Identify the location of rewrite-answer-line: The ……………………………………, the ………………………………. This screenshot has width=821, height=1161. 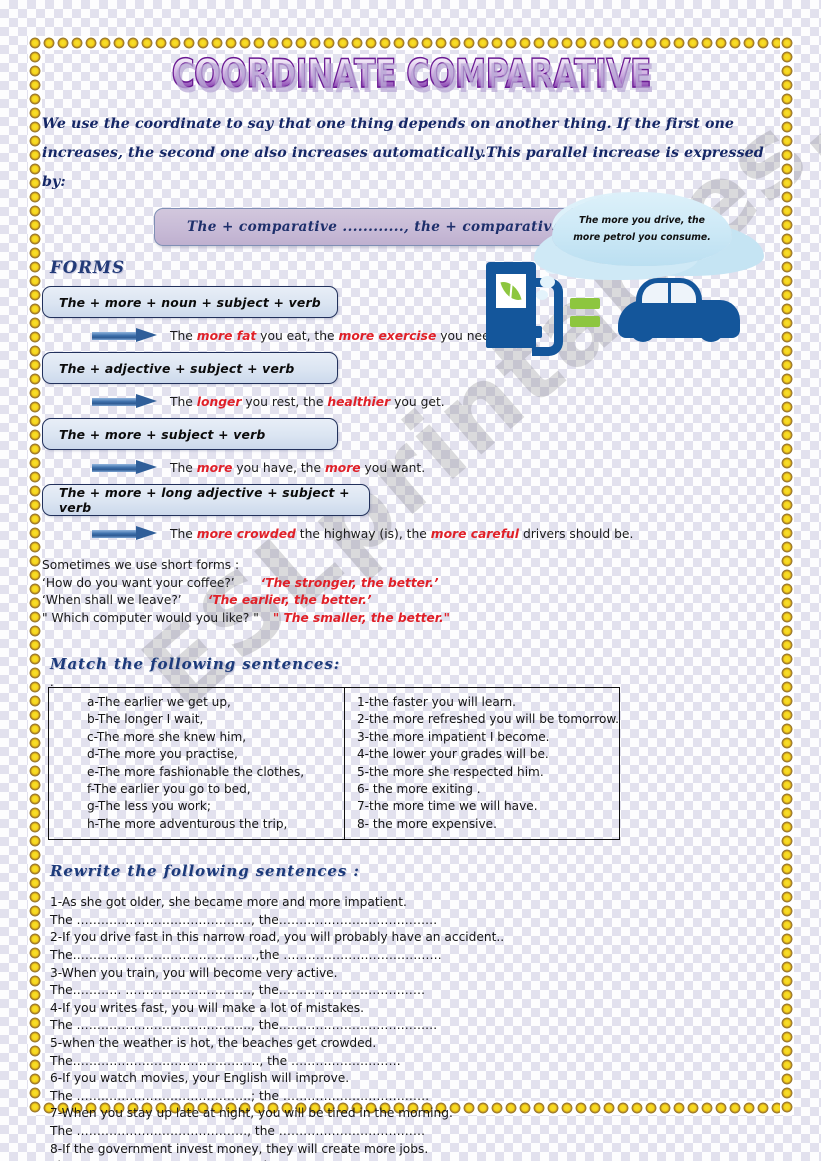
(415, 1132).